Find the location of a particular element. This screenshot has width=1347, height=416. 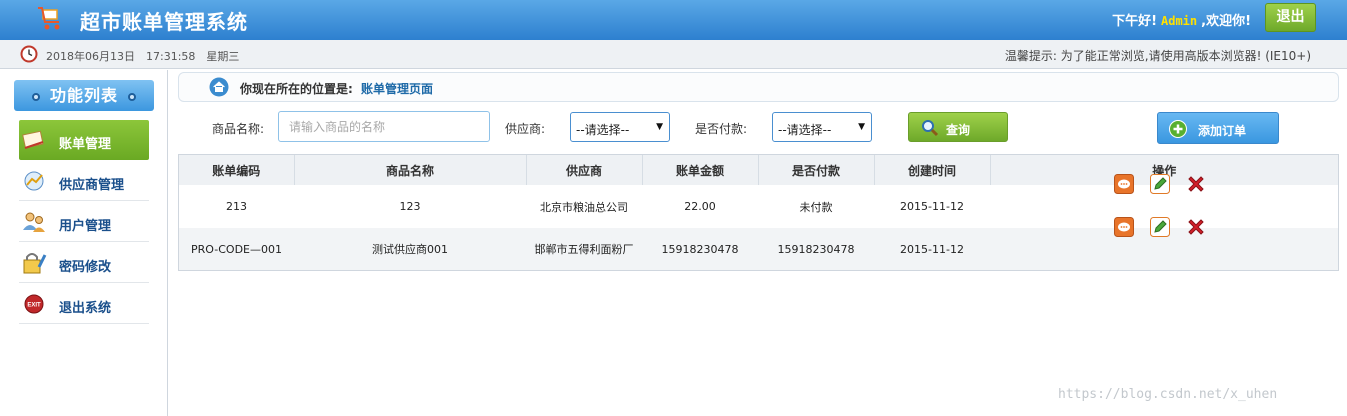

paid-status-label: 是否付款: is located at coordinates (721, 129).